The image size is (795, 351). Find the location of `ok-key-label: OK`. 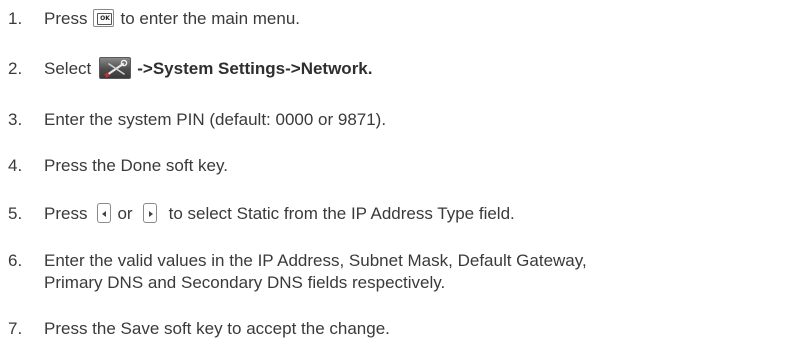

ok-key-label: OK is located at coordinates (105, 18).